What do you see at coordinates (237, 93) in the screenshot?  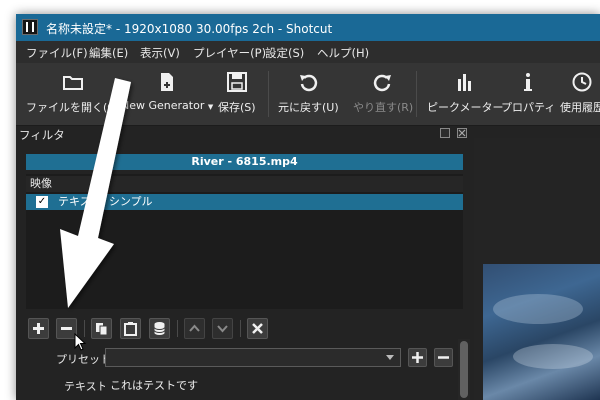 I see `save-button: 保存(S)` at bounding box center [237, 93].